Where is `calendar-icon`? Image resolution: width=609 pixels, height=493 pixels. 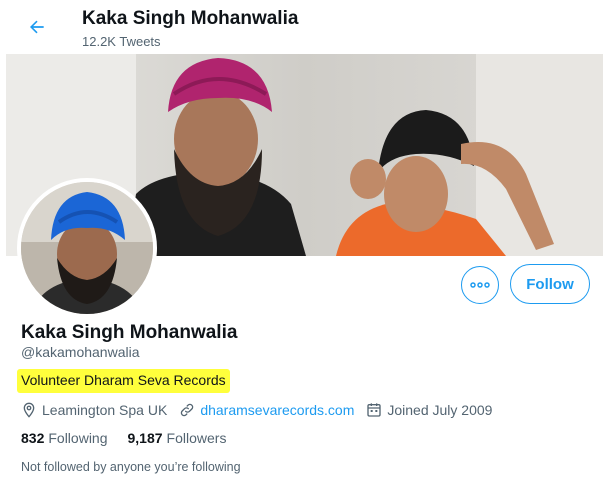 calendar-icon is located at coordinates (374, 410).